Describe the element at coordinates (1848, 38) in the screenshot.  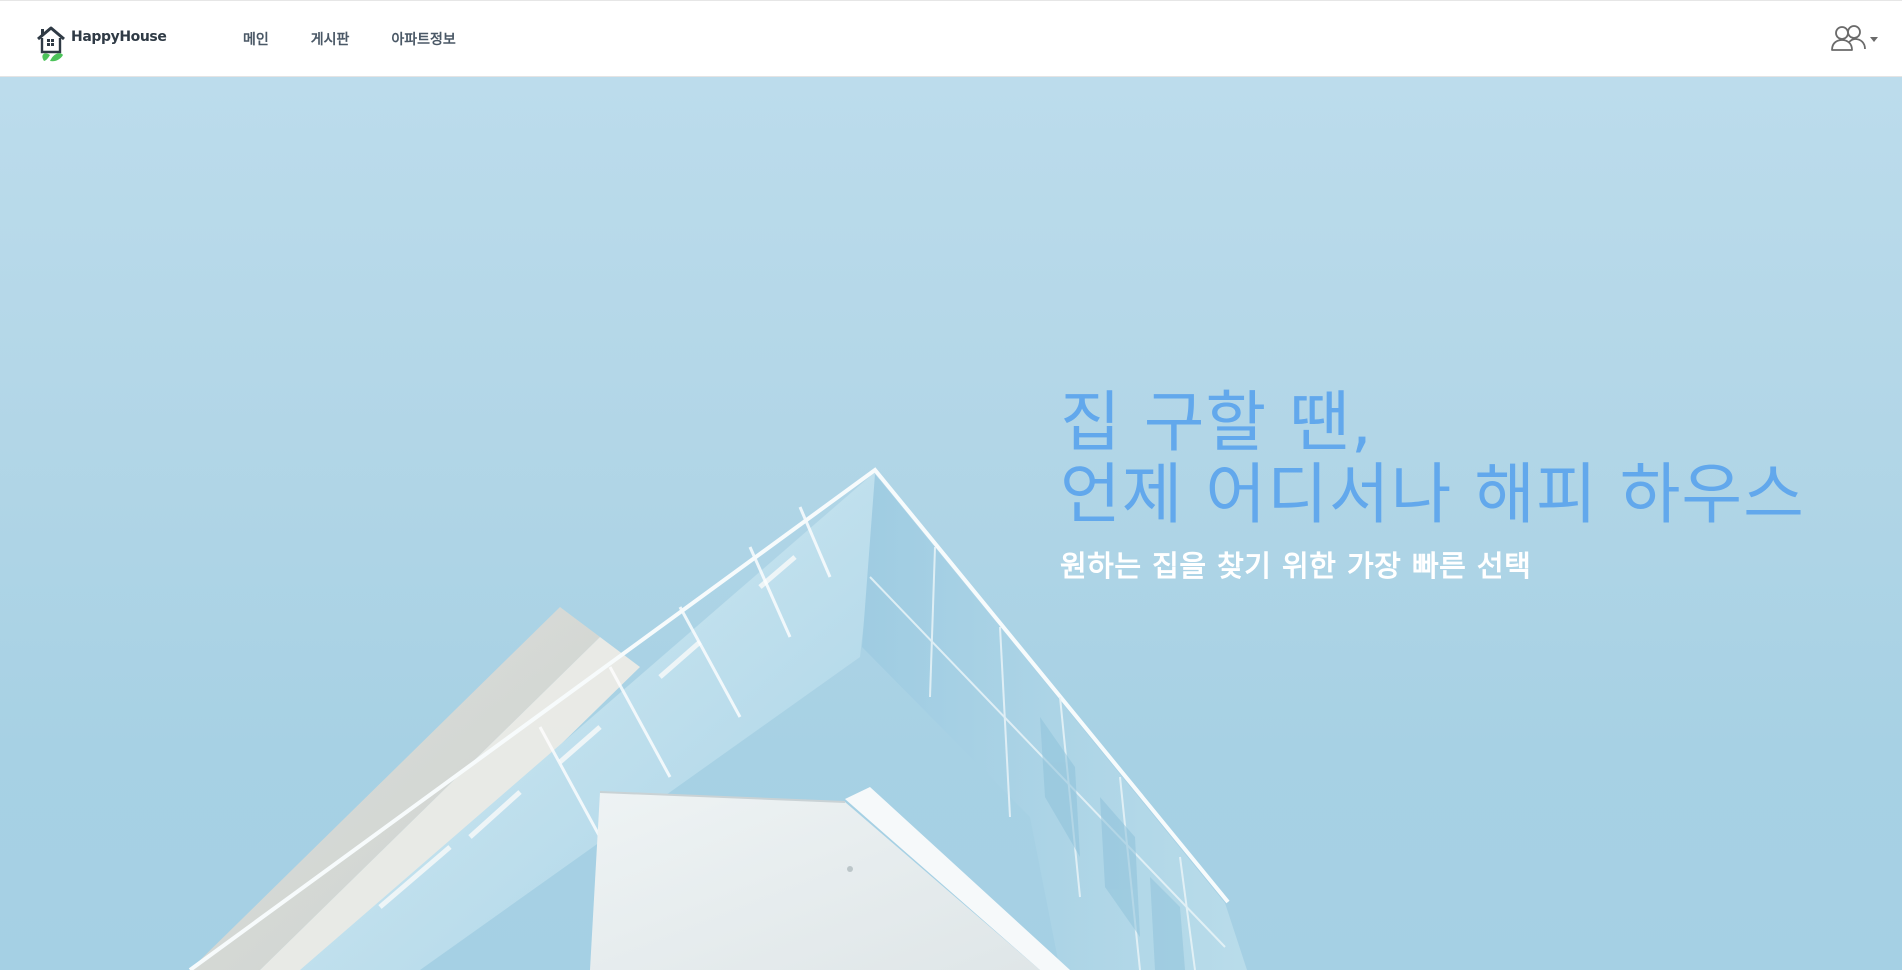
I see `users-icon` at that location.